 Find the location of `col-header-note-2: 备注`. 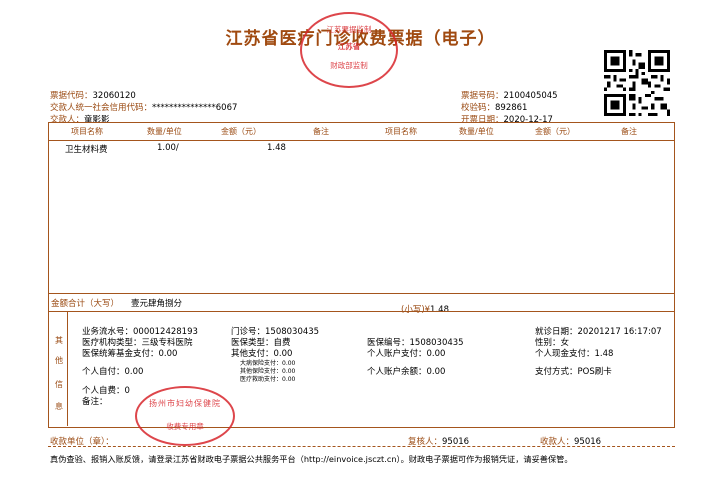

col-header-note-2: 备注 is located at coordinates (629, 131).